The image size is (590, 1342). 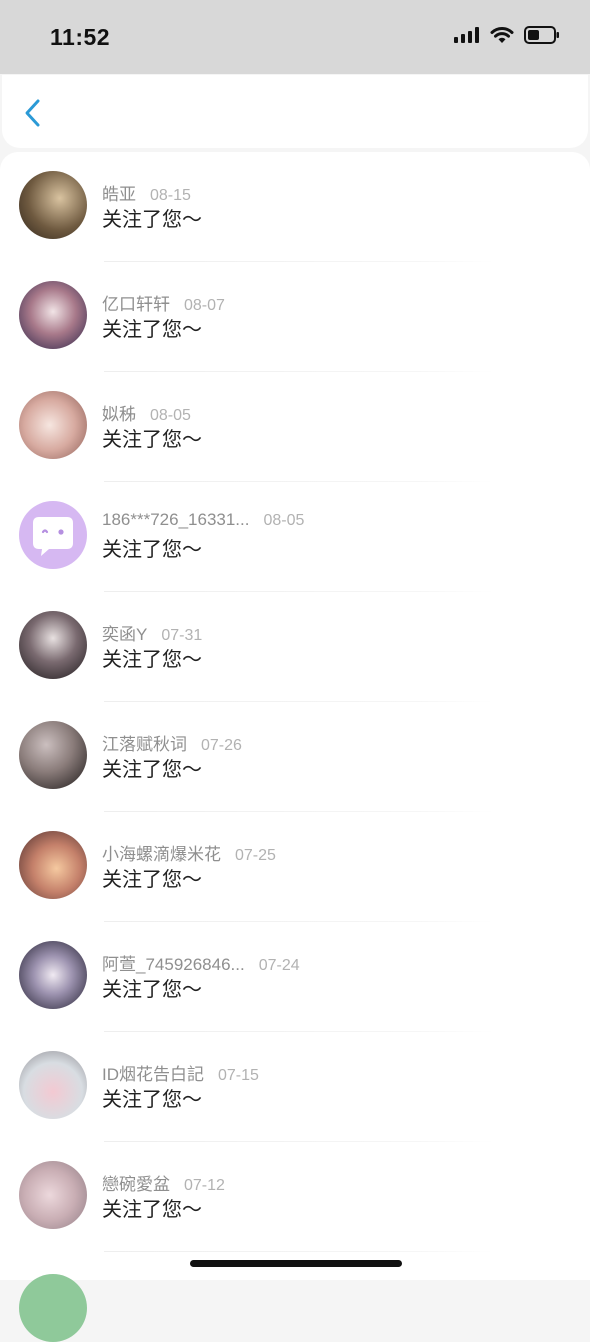 I want to click on user-name: 江落赋秋词, so click(x=144, y=742).